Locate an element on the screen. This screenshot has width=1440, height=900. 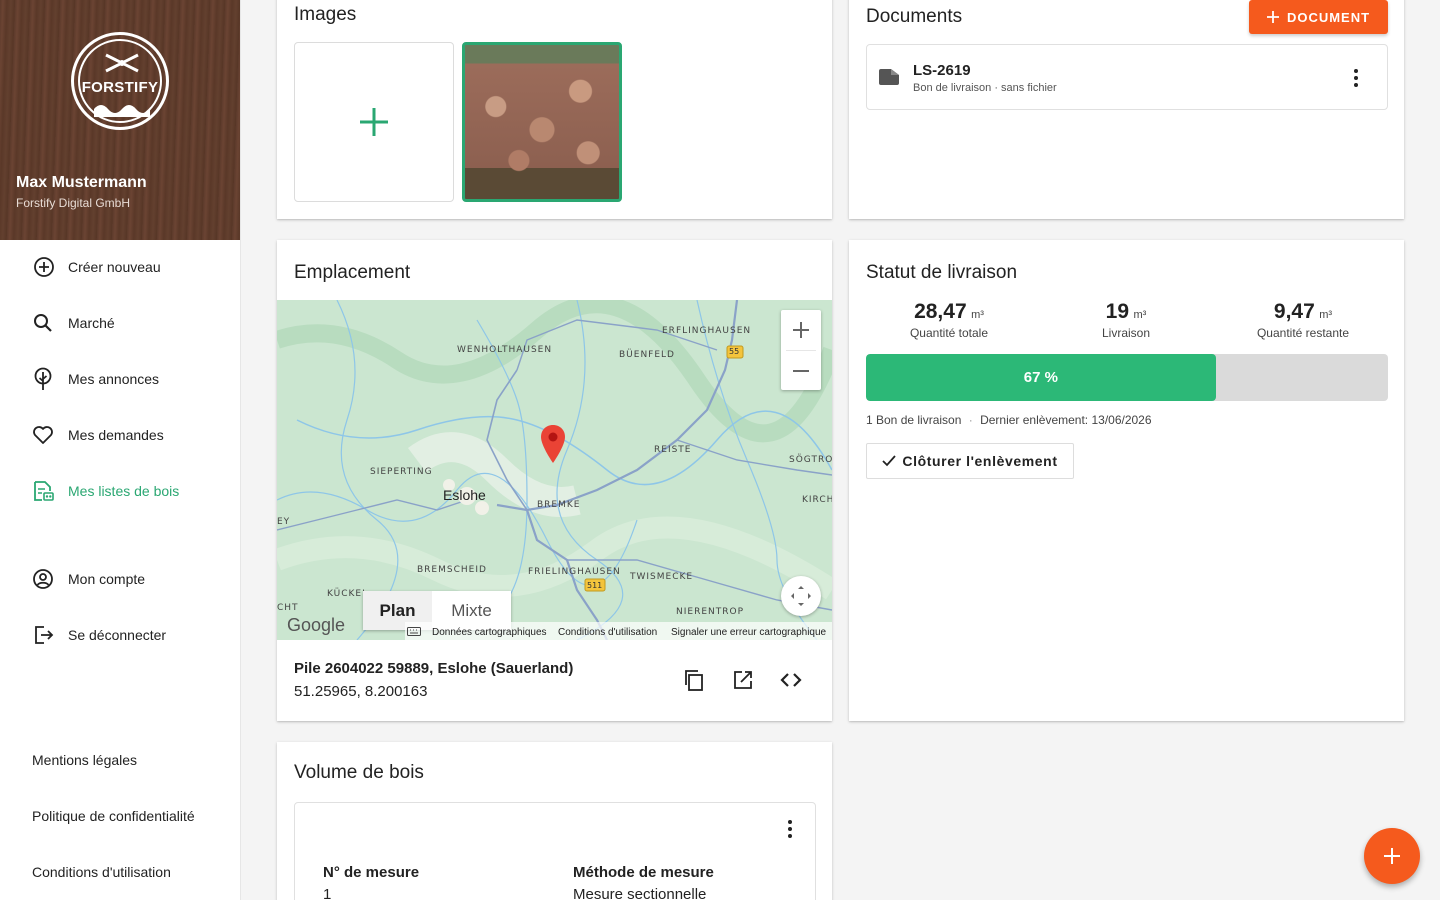
nav-market-label: Marché is located at coordinates (91, 323).